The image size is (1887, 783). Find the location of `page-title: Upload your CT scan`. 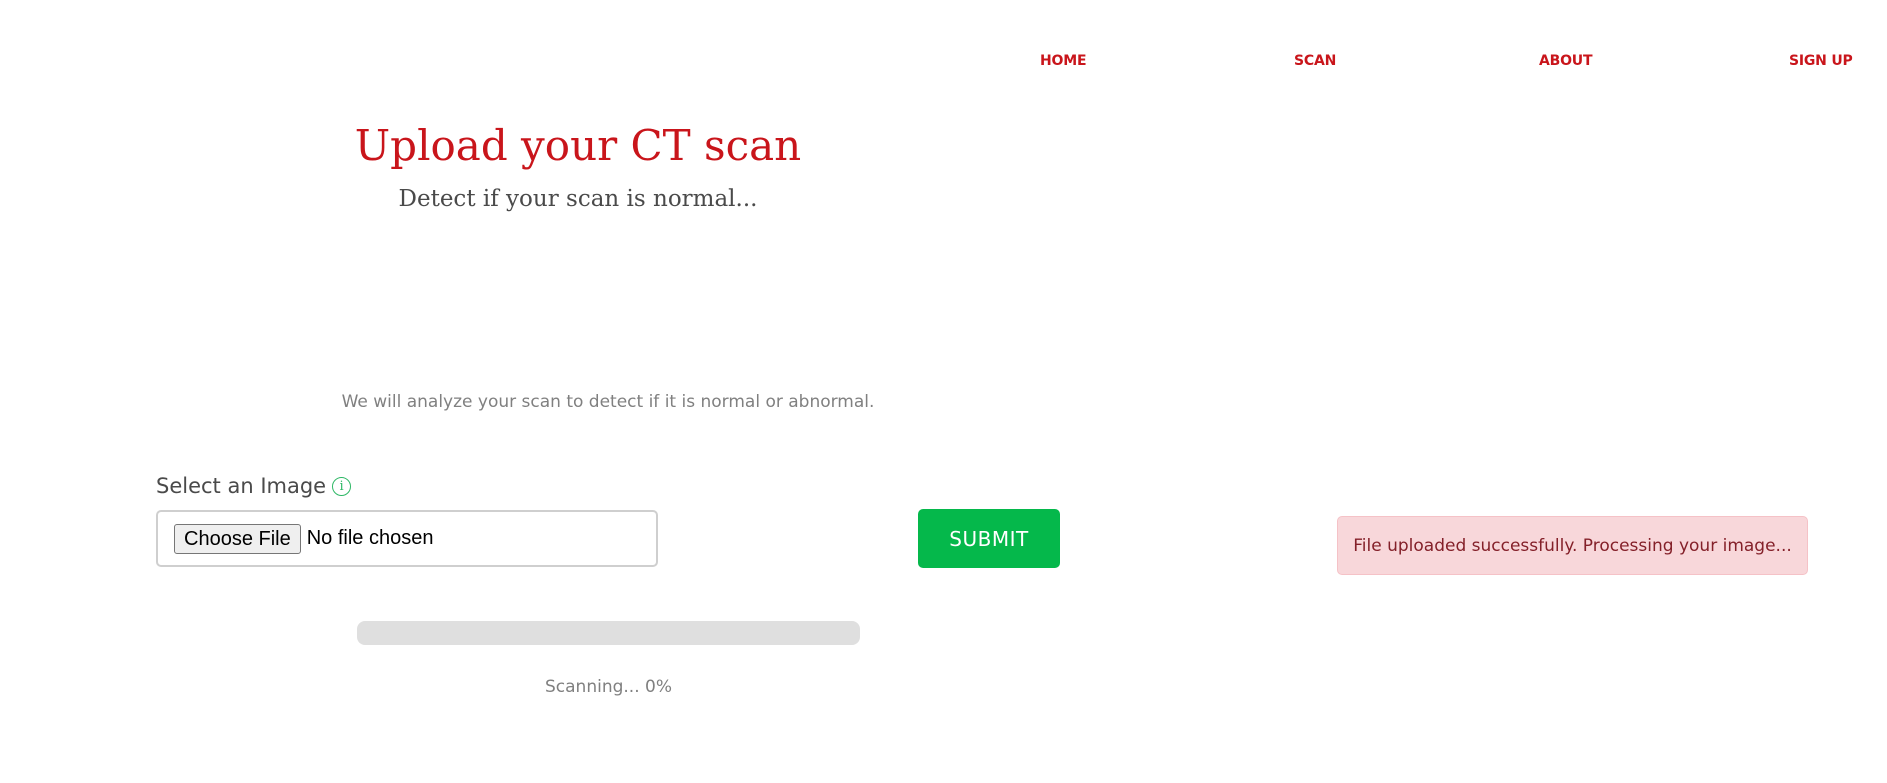

page-title: Upload your CT scan is located at coordinates (578, 145).